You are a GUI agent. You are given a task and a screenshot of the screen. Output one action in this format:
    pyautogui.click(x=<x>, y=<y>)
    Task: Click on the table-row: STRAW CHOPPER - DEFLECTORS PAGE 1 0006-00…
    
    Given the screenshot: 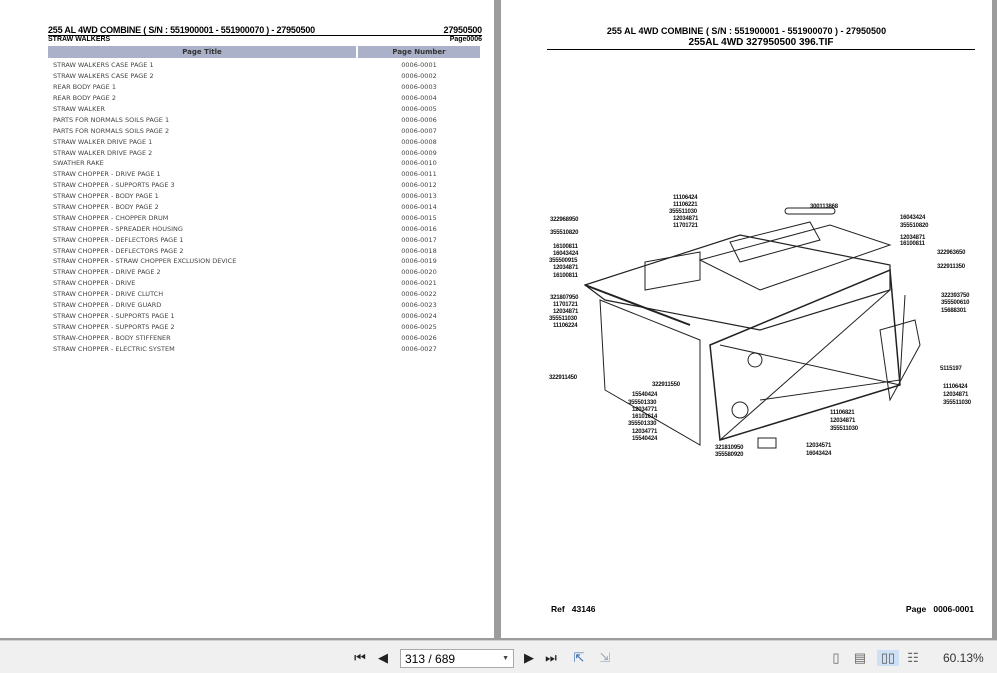 What is the action you would take?
    pyautogui.click(x=264, y=239)
    